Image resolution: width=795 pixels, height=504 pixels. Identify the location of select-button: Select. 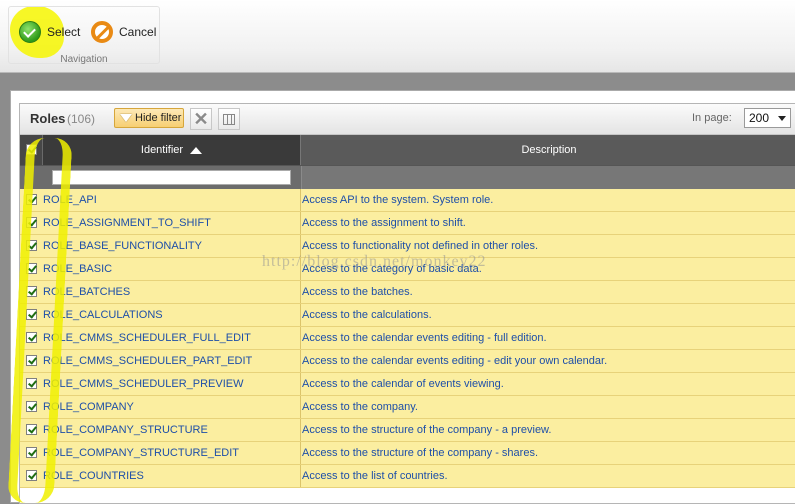
(49, 32).